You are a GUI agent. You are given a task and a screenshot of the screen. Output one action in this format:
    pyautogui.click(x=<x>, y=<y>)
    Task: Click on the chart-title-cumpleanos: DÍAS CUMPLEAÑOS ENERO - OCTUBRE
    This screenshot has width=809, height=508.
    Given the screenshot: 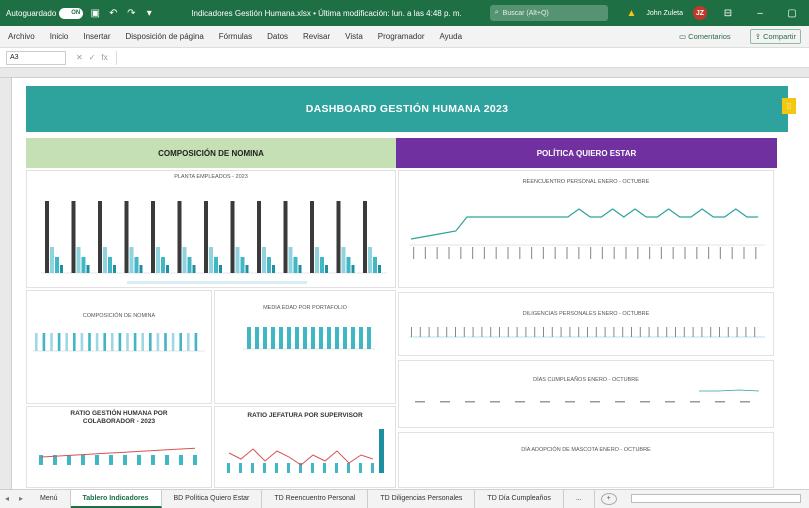 What is the action you would take?
    pyautogui.click(x=586, y=380)
    